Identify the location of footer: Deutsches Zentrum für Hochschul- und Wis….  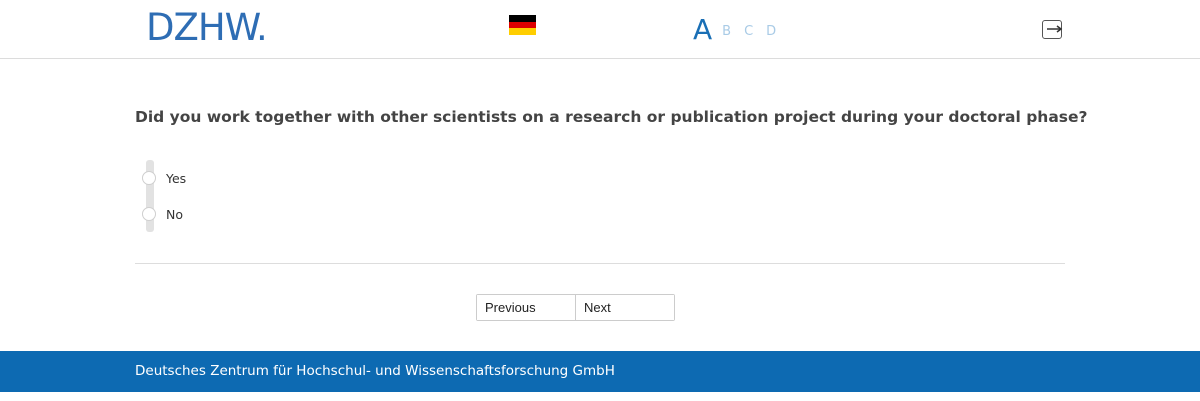
(600, 371).